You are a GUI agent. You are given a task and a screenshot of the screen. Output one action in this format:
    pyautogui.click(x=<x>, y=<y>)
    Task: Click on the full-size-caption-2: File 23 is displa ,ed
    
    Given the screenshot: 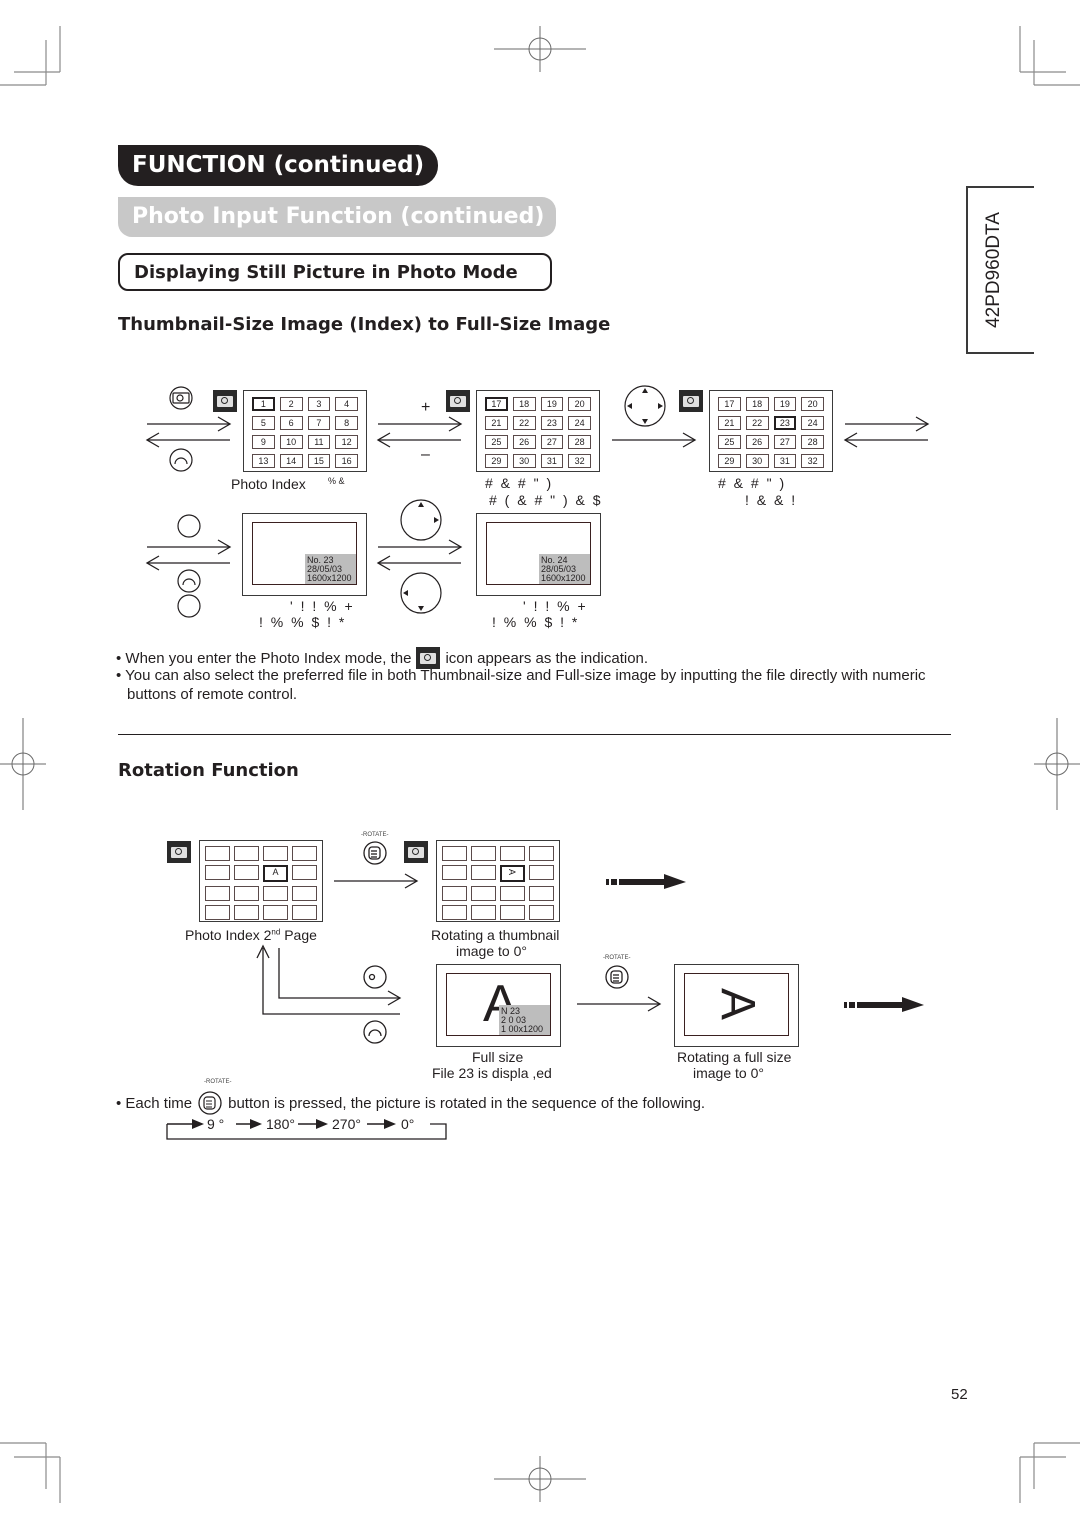 What is the action you would take?
    pyautogui.click(x=492, y=1073)
    